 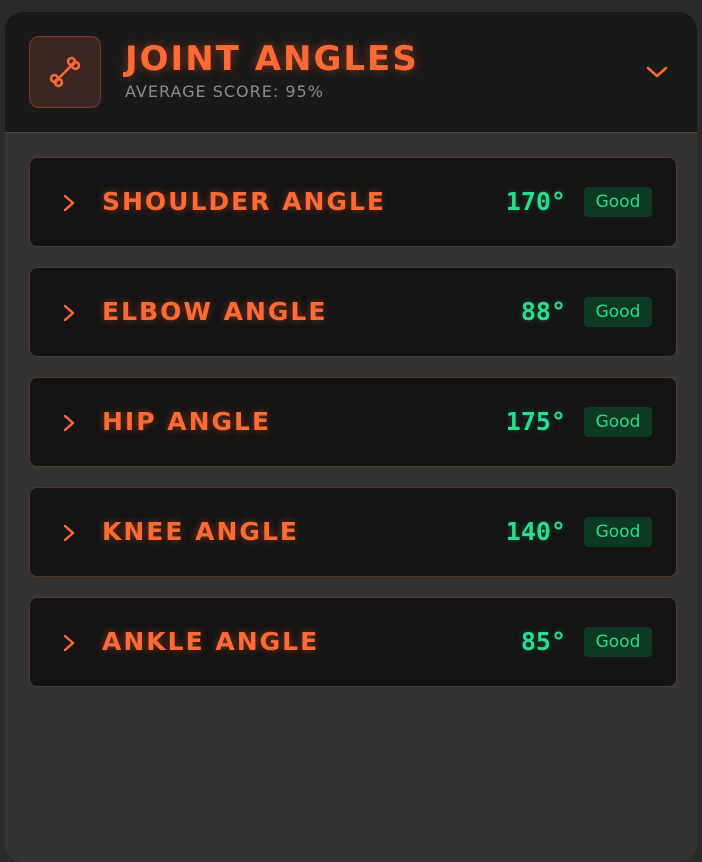 I want to click on joint-label: HIP ANGLE, so click(x=187, y=421).